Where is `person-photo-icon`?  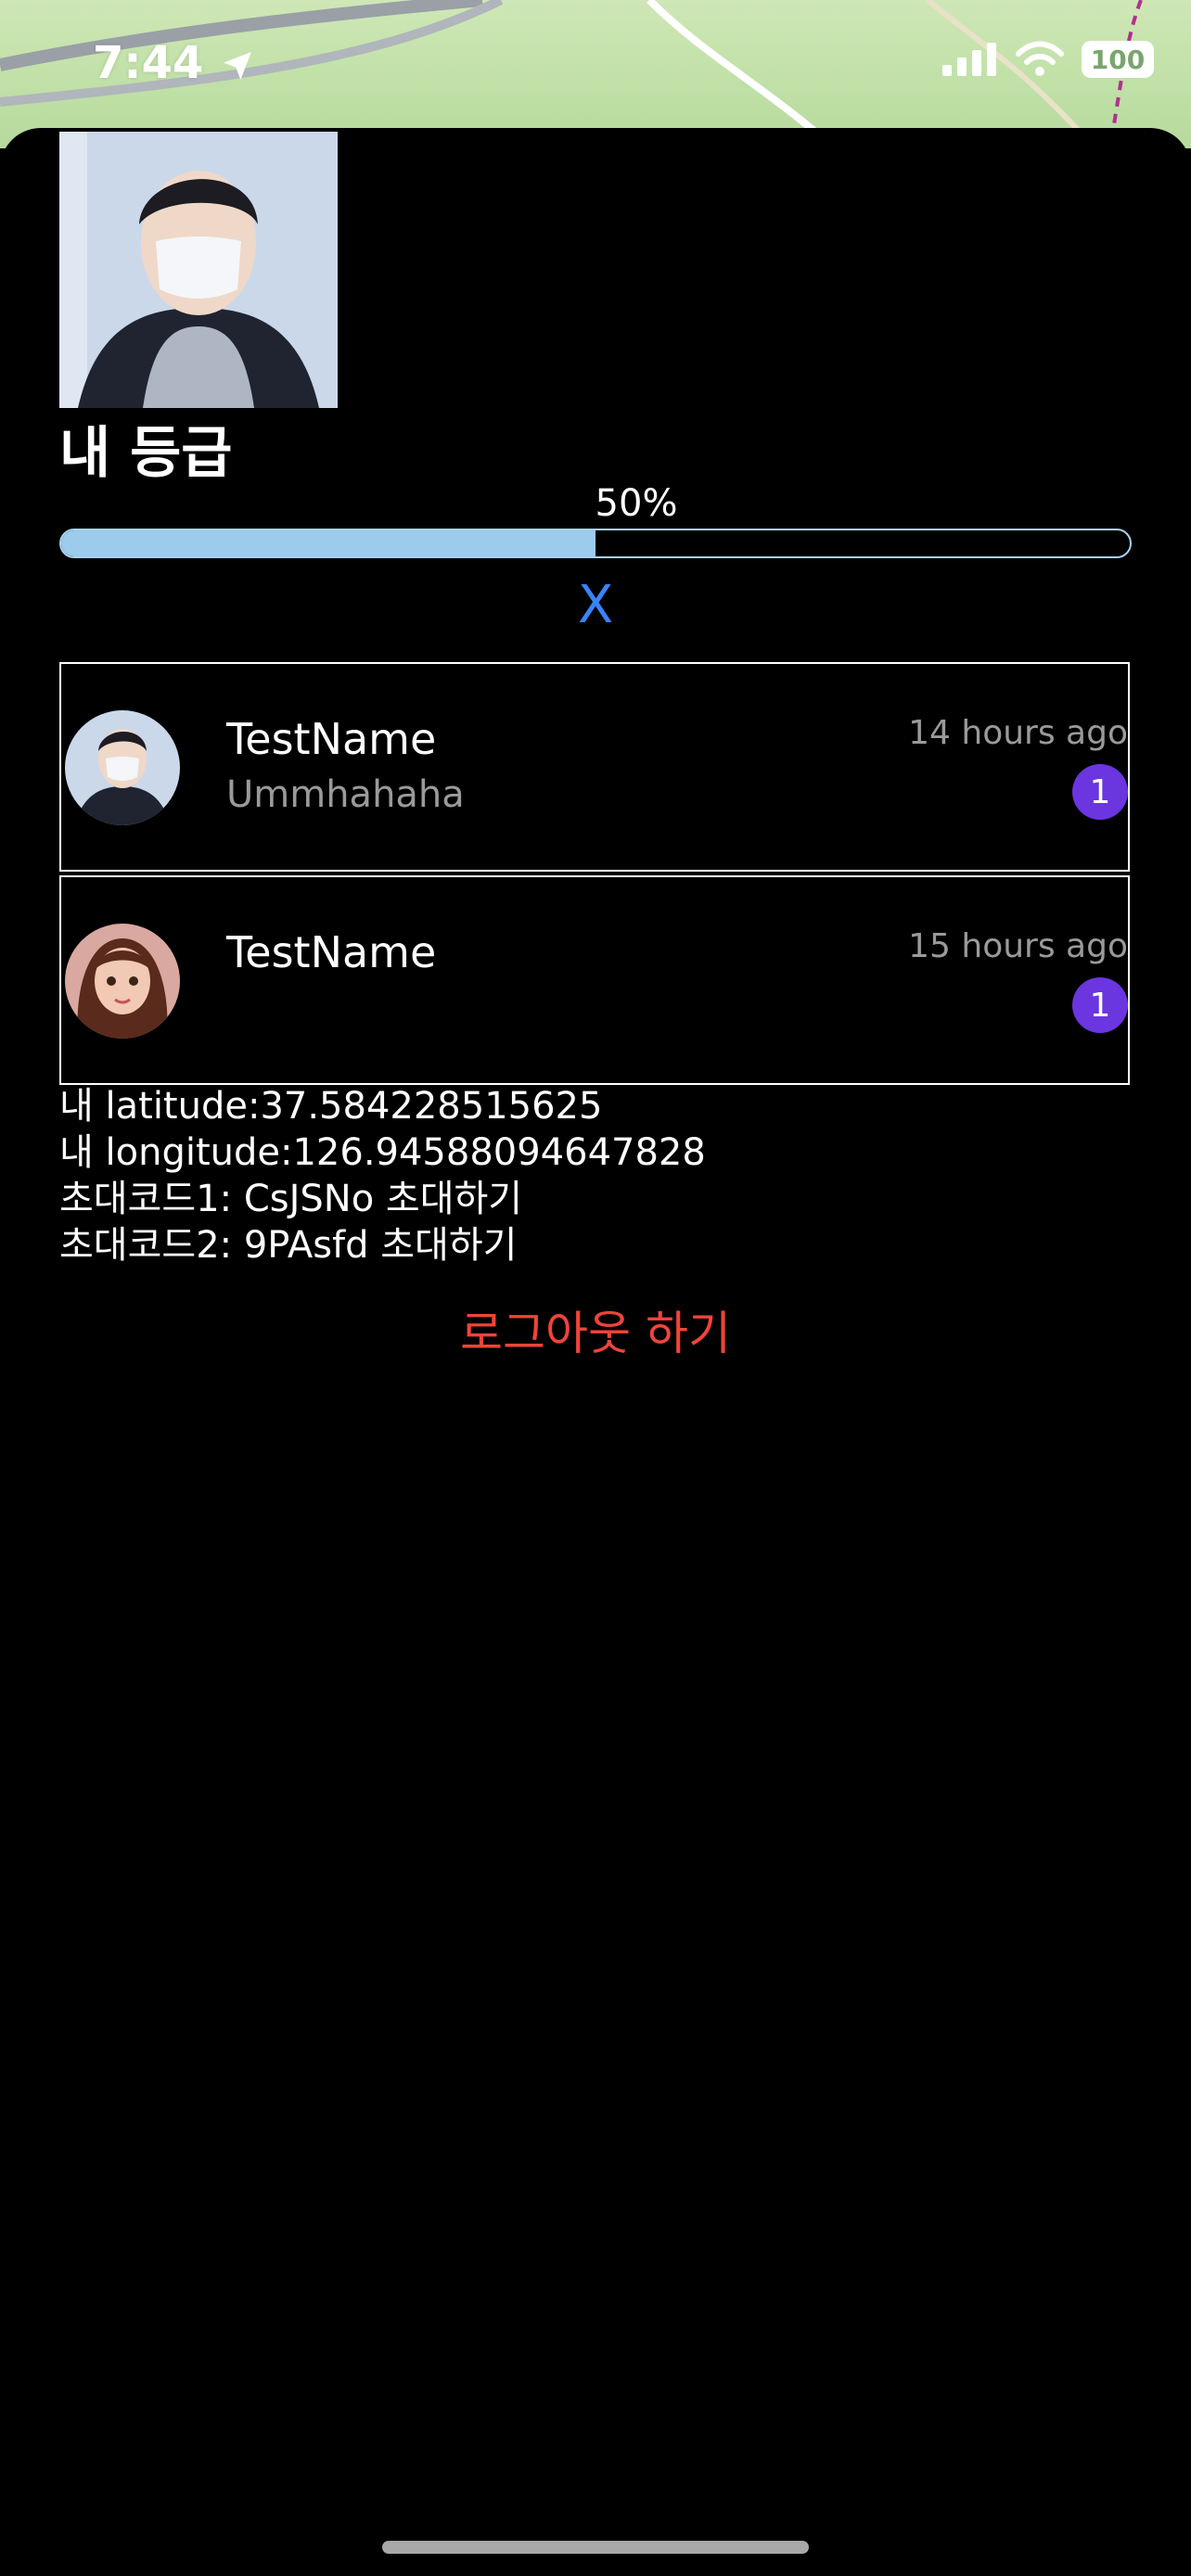 person-photo-icon is located at coordinates (198, 270).